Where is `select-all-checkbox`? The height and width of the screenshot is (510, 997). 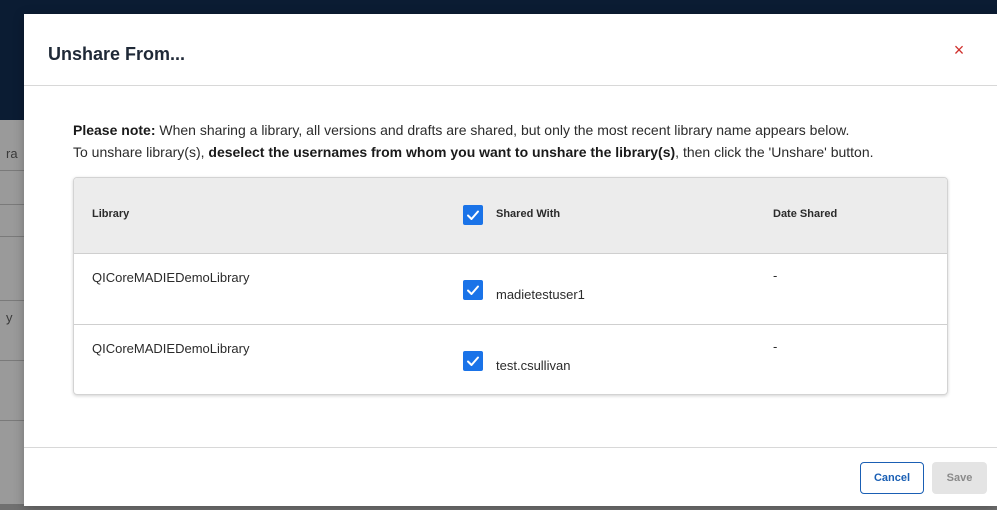 select-all-checkbox is located at coordinates (473, 215).